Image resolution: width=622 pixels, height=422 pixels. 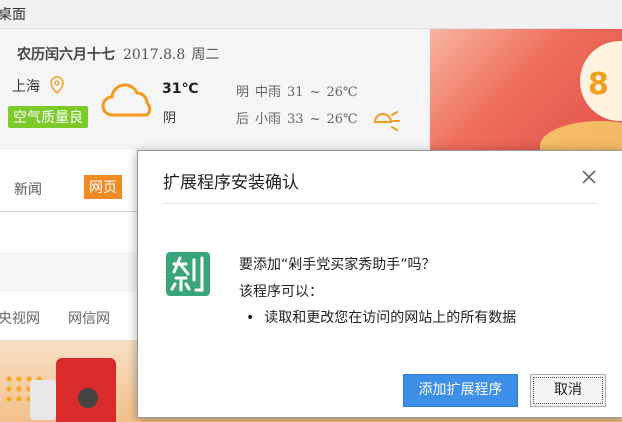 I want to click on city-name: 上海, so click(x=26, y=86).